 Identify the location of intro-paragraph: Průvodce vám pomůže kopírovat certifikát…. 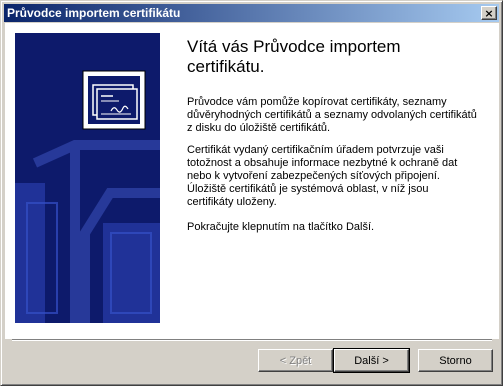
(332, 115).